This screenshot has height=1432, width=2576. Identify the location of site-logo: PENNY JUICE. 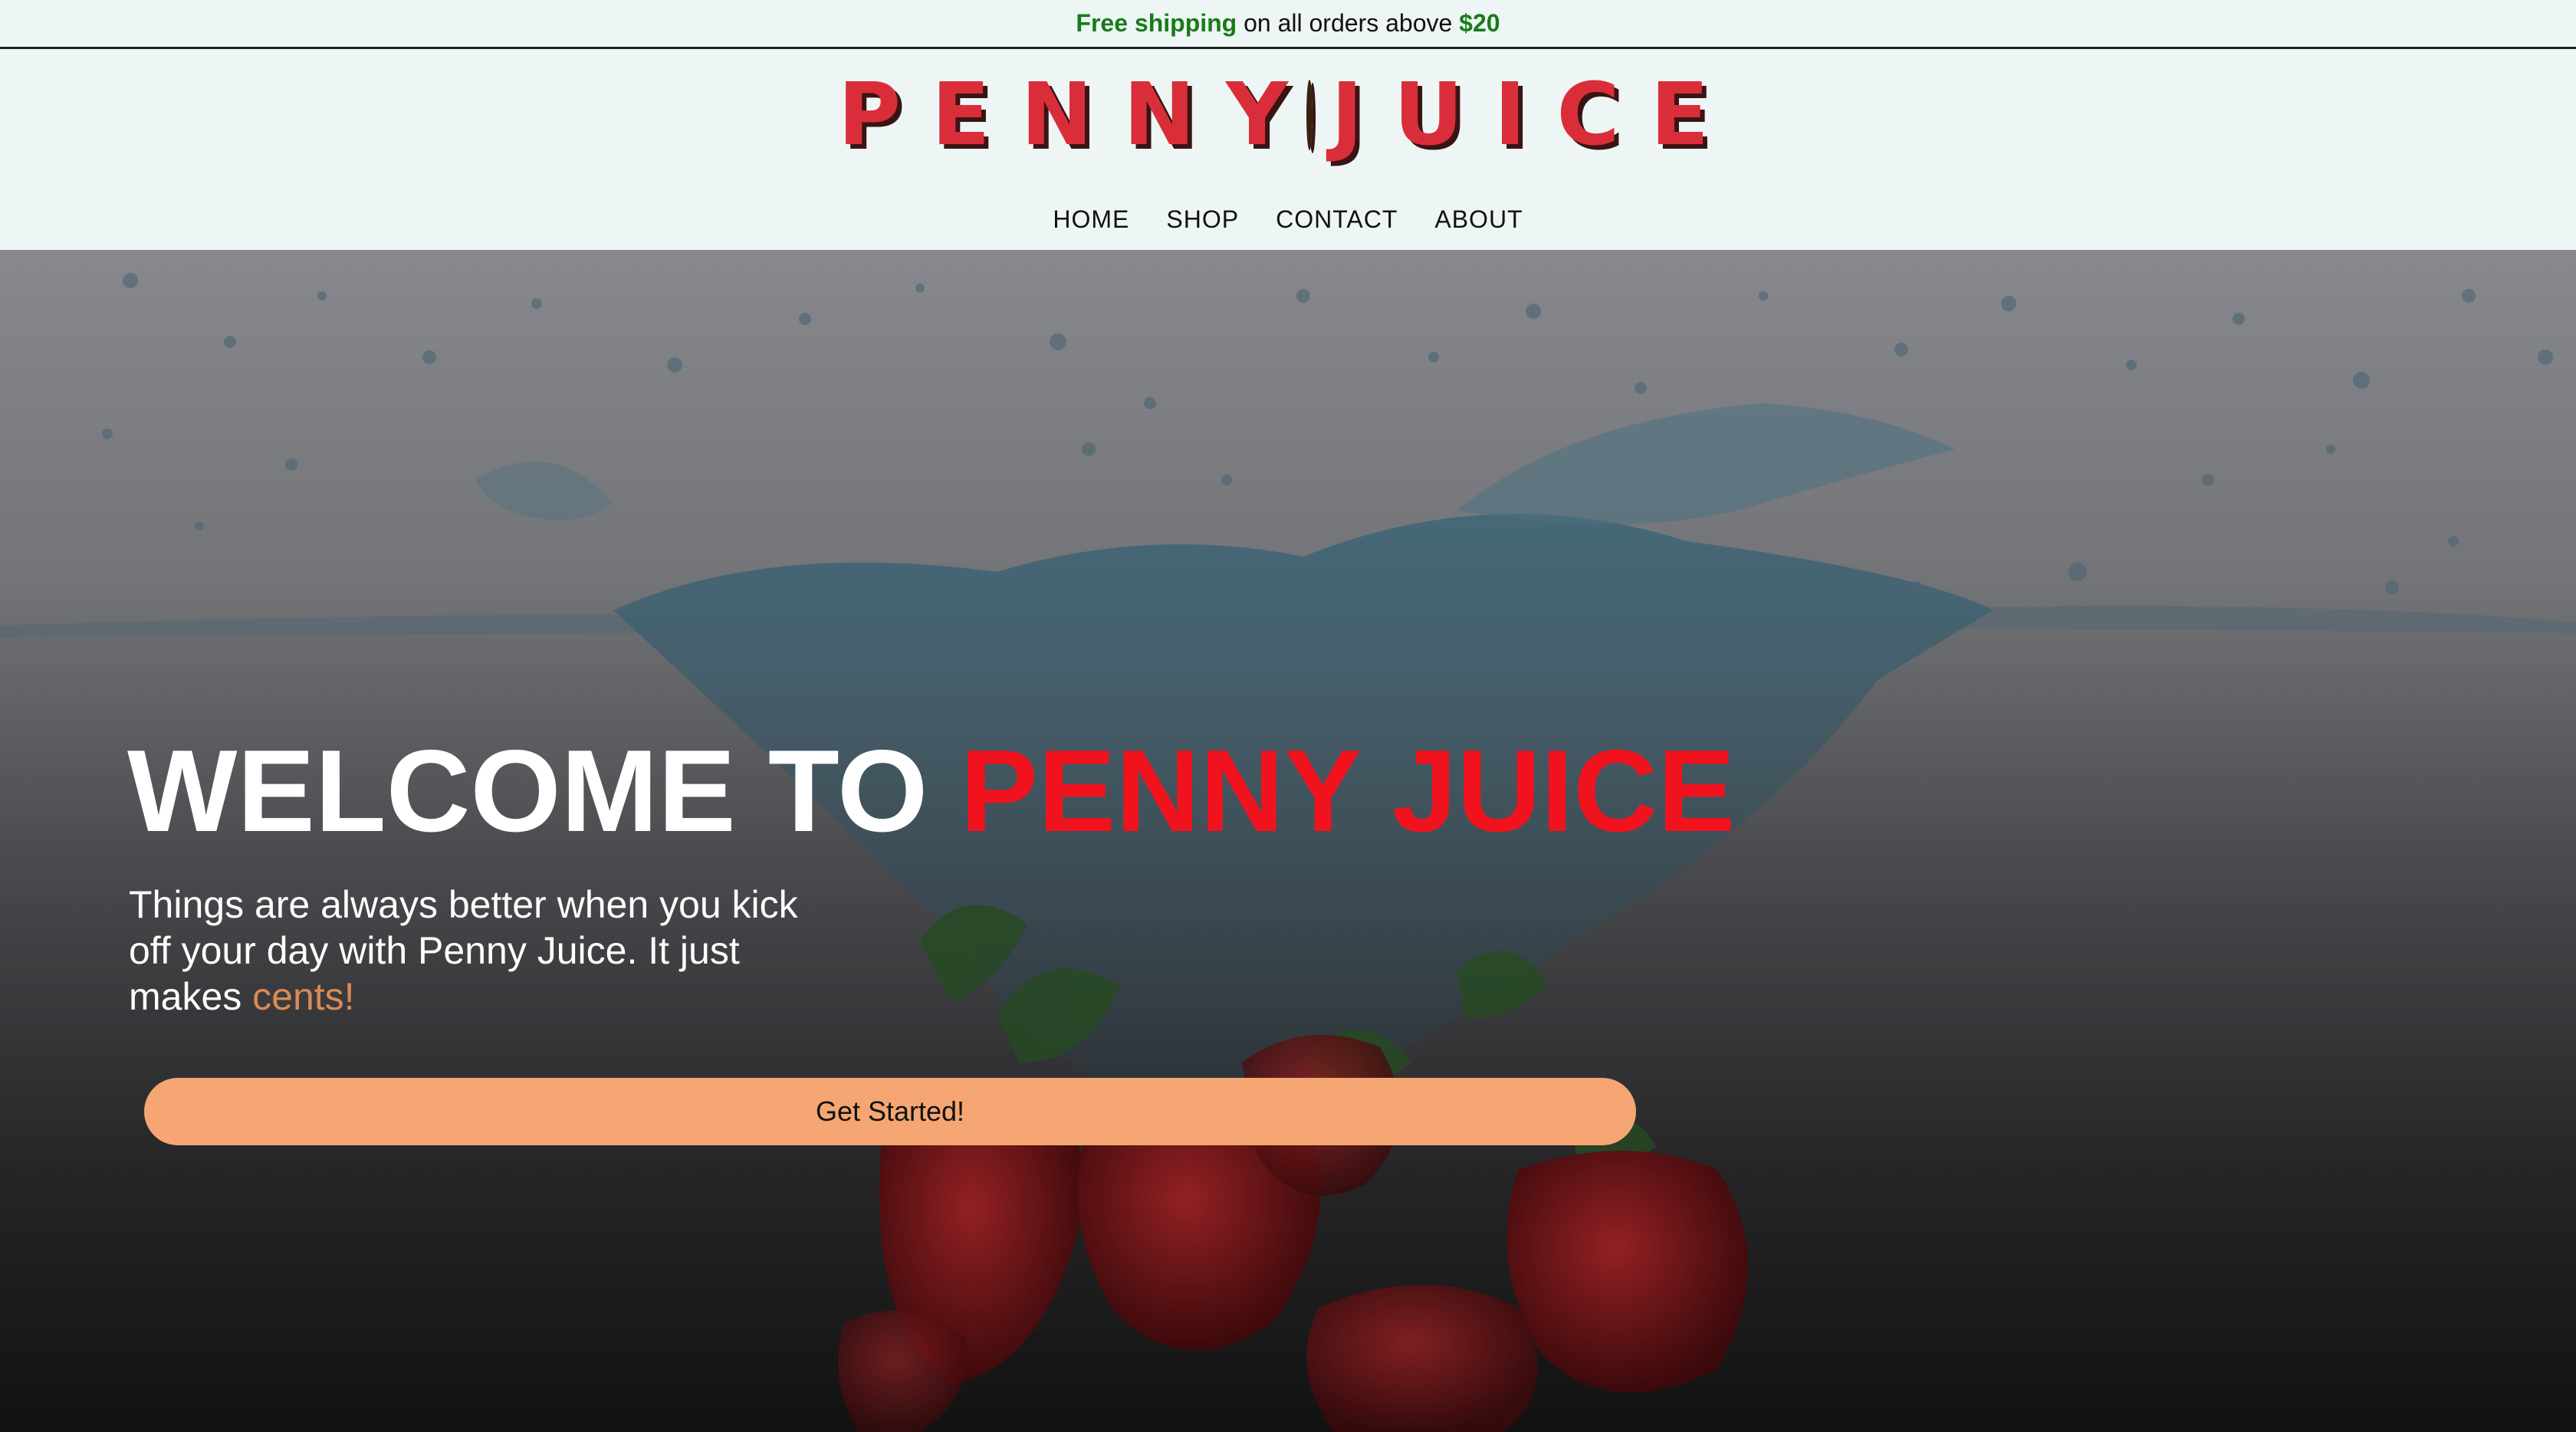
(1274, 115).